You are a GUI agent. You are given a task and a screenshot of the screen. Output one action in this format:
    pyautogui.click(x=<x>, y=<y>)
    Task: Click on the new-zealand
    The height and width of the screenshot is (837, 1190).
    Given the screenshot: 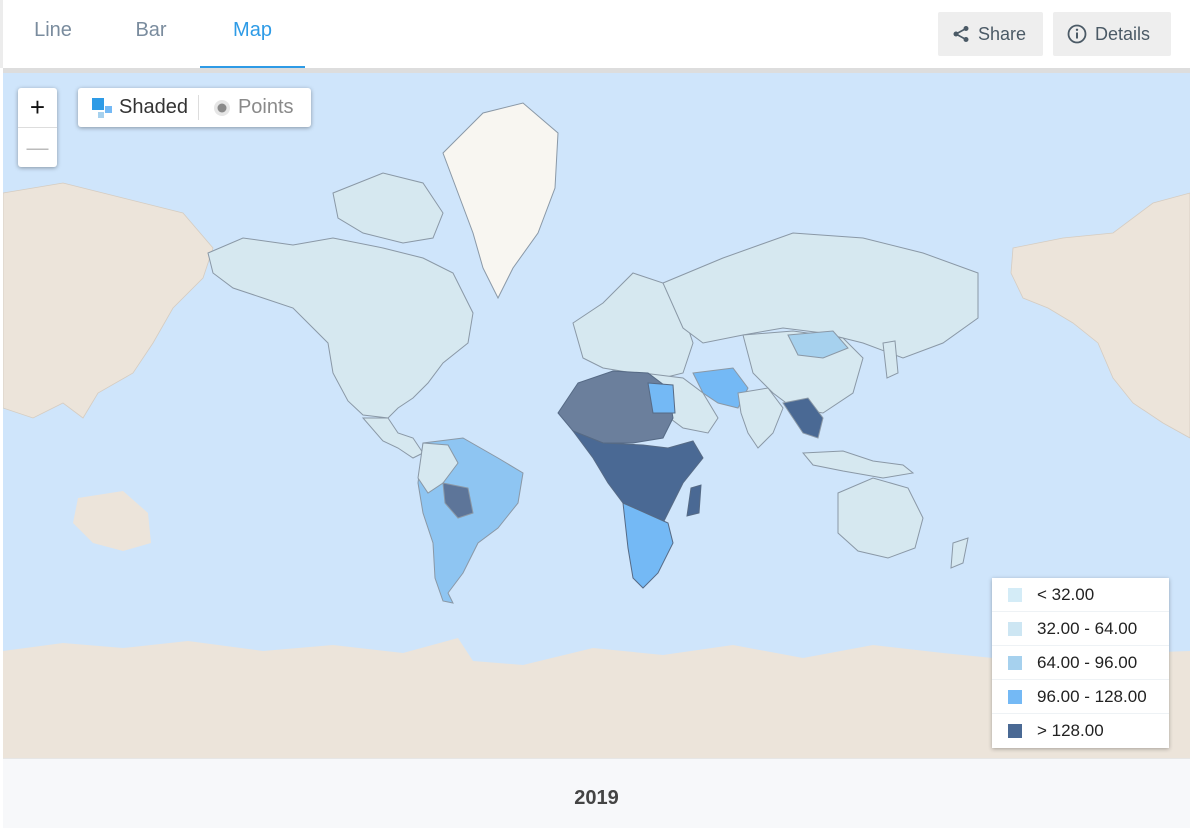 What is the action you would take?
    pyautogui.click(x=959, y=553)
    